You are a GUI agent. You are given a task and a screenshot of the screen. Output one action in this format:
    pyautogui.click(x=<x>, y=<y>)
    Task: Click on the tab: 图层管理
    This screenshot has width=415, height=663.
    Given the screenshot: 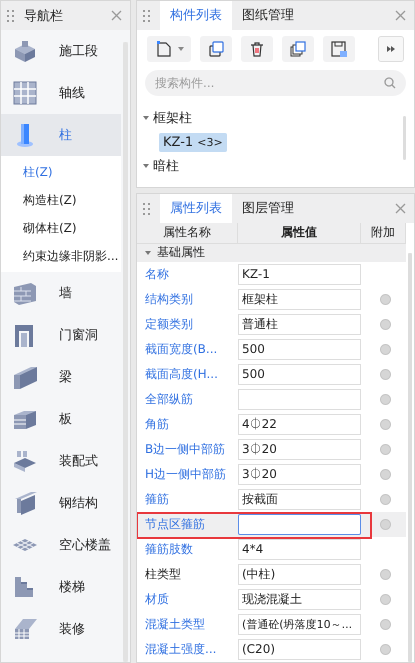 What is the action you would take?
    pyautogui.click(x=268, y=208)
    